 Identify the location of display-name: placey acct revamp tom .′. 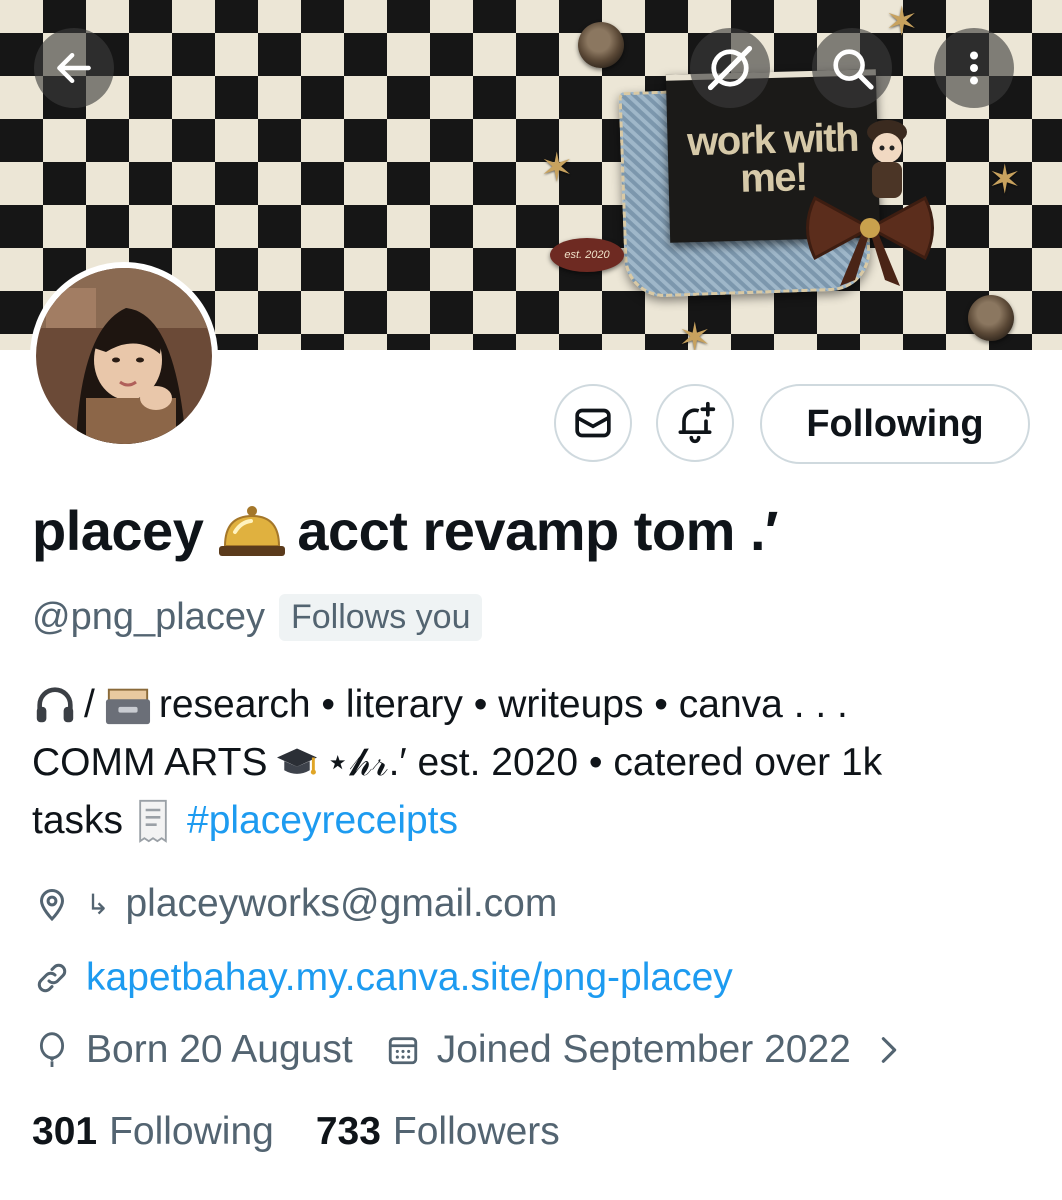
(405, 530).